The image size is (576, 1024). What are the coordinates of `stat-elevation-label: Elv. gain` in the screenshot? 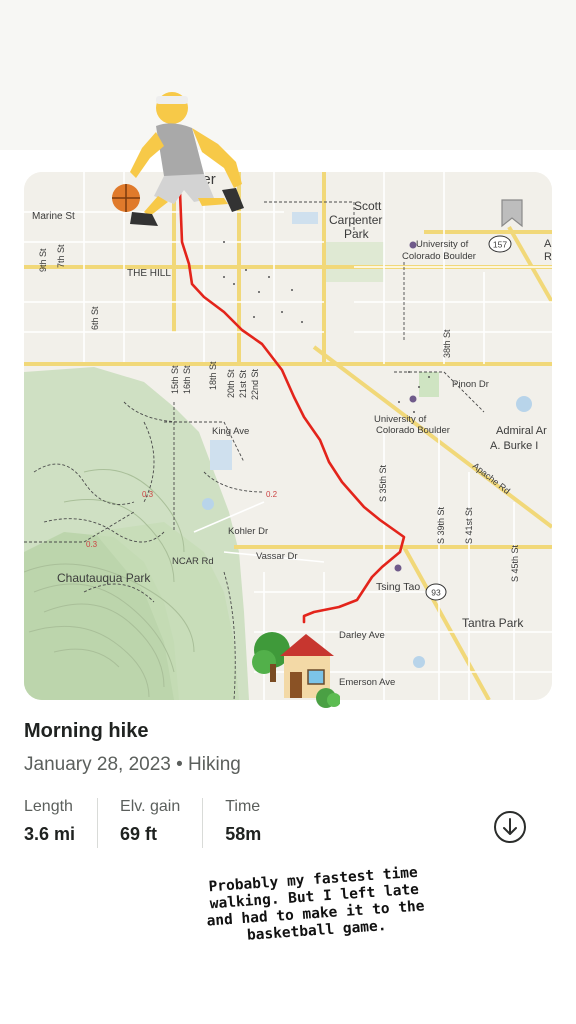 It's located at (150, 806).